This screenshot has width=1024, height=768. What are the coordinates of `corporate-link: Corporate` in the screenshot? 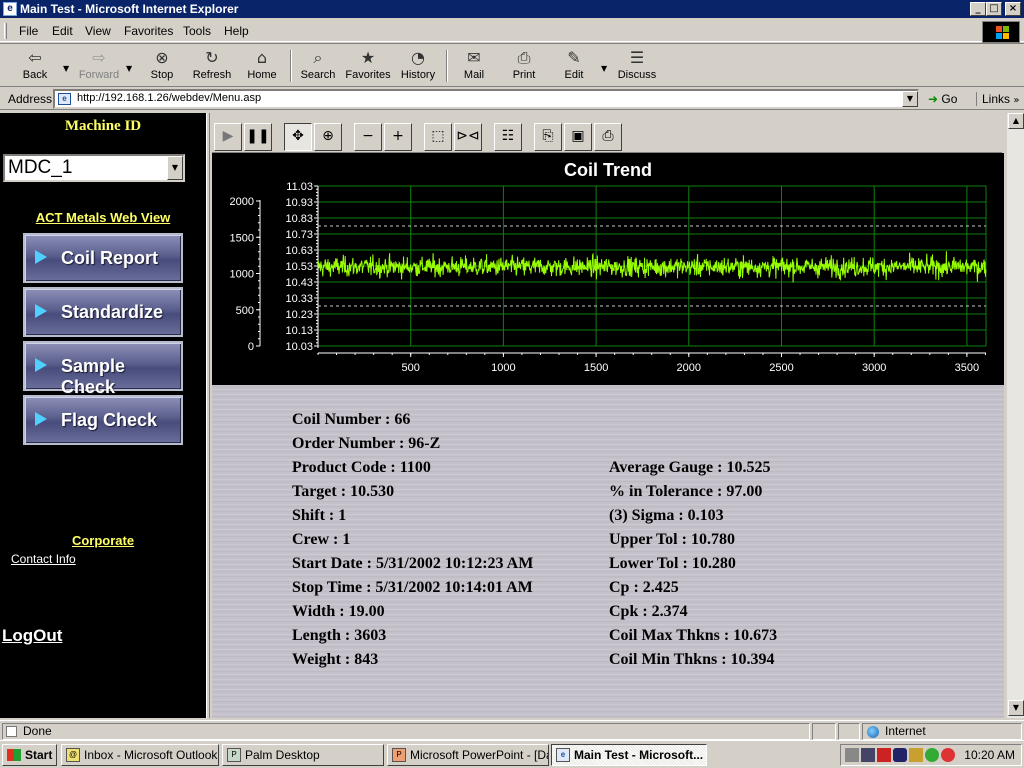 It's located at (103, 540).